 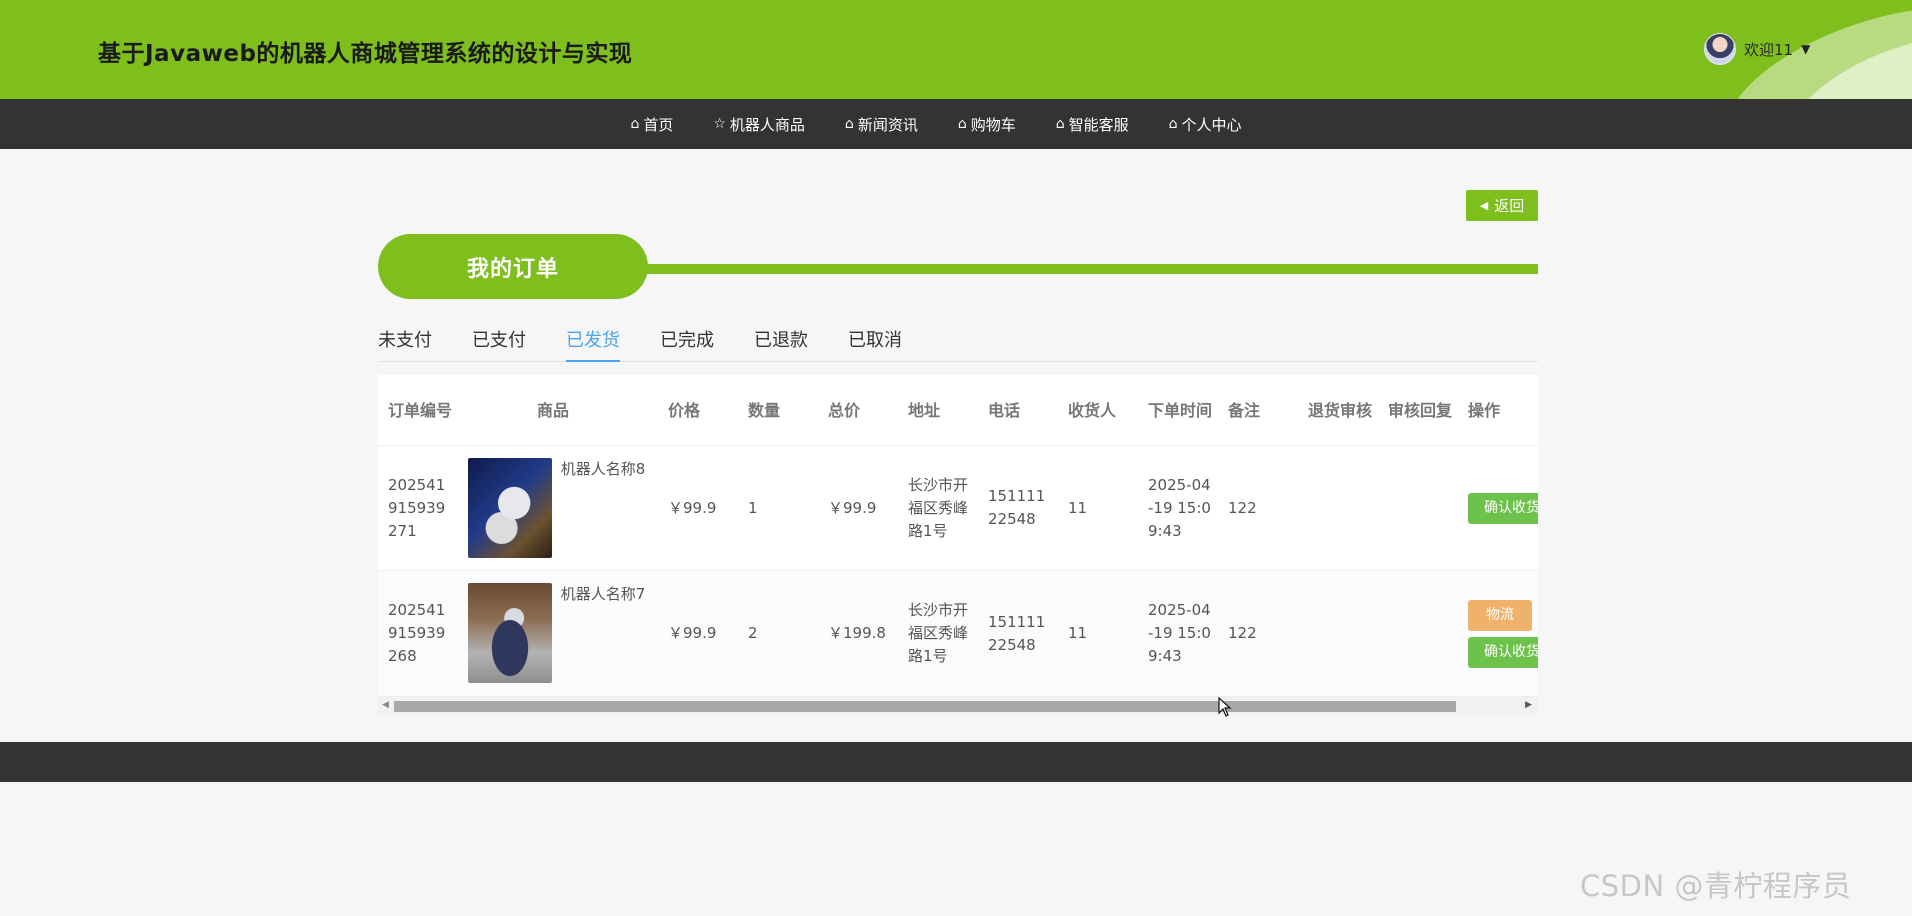 I want to click on nav-item-news: ⌂ 新闻资讯, so click(x=881, y=124).